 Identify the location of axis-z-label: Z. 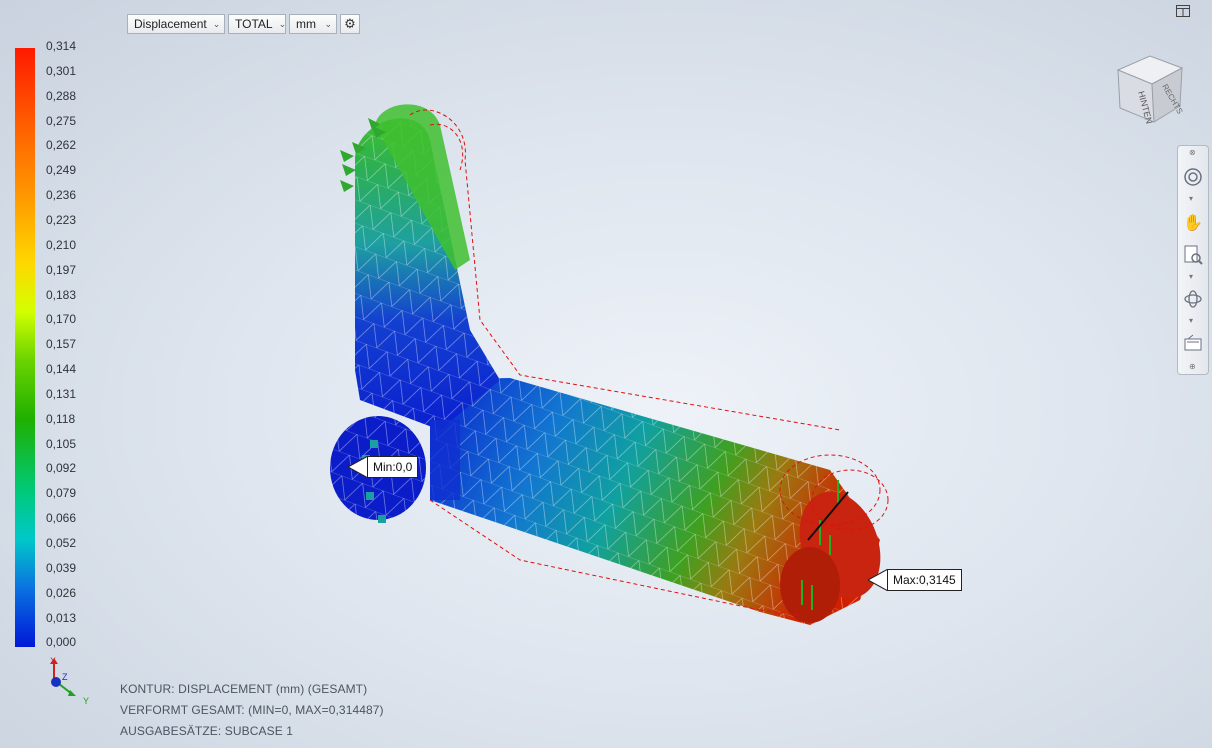
(65, 677).